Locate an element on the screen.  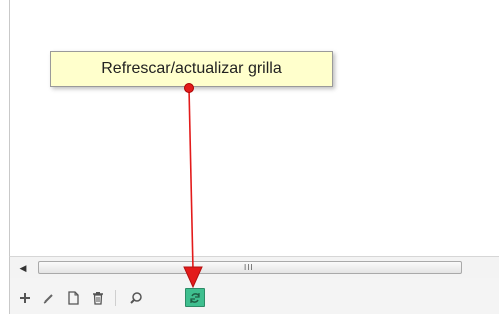
search-button is located at coordinates (136, 298).